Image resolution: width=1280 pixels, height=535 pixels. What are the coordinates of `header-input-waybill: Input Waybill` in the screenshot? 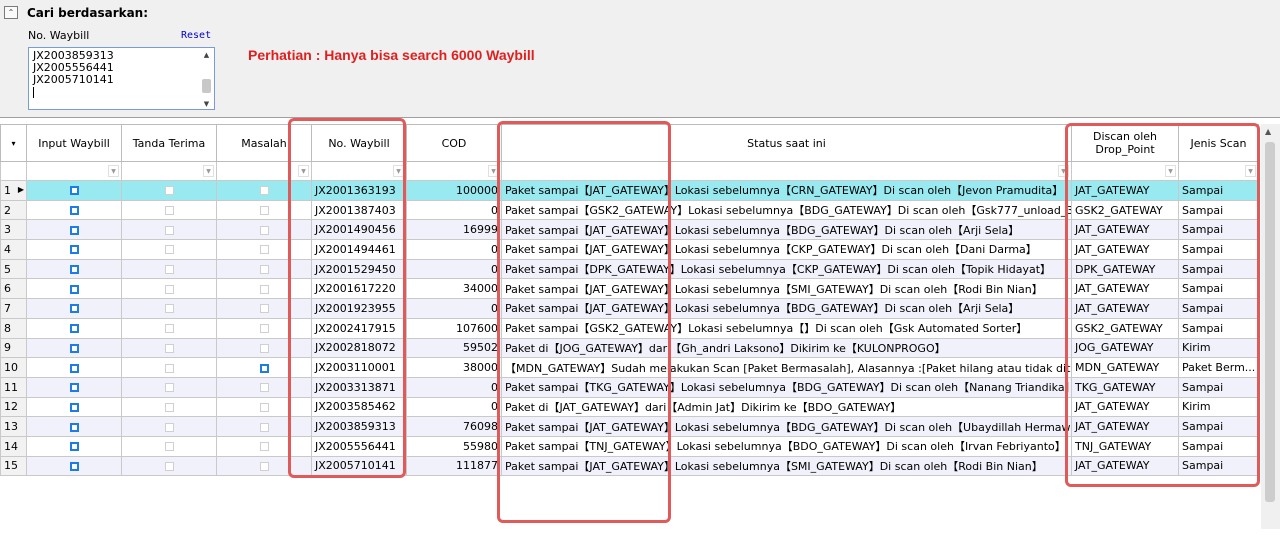 It's located at (74, 143).